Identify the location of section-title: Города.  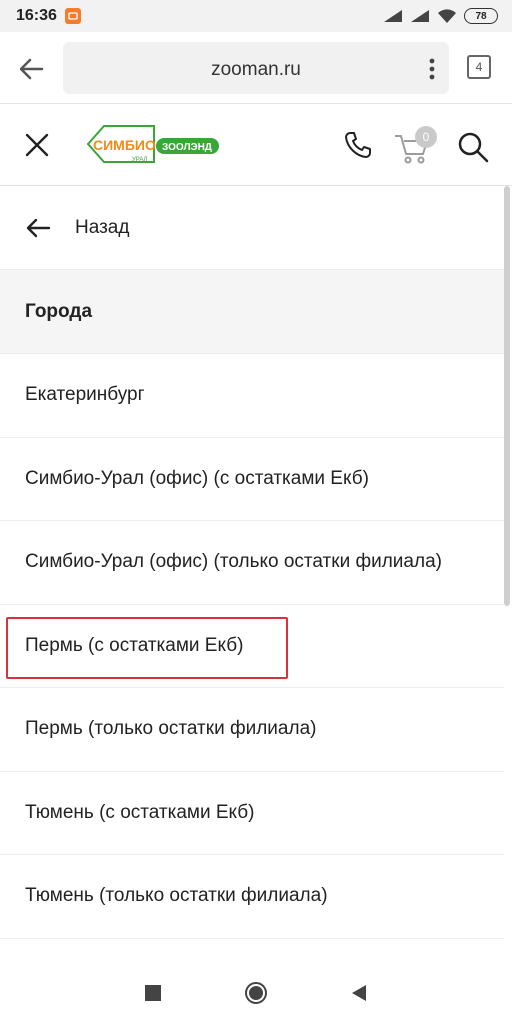
(252, 312).